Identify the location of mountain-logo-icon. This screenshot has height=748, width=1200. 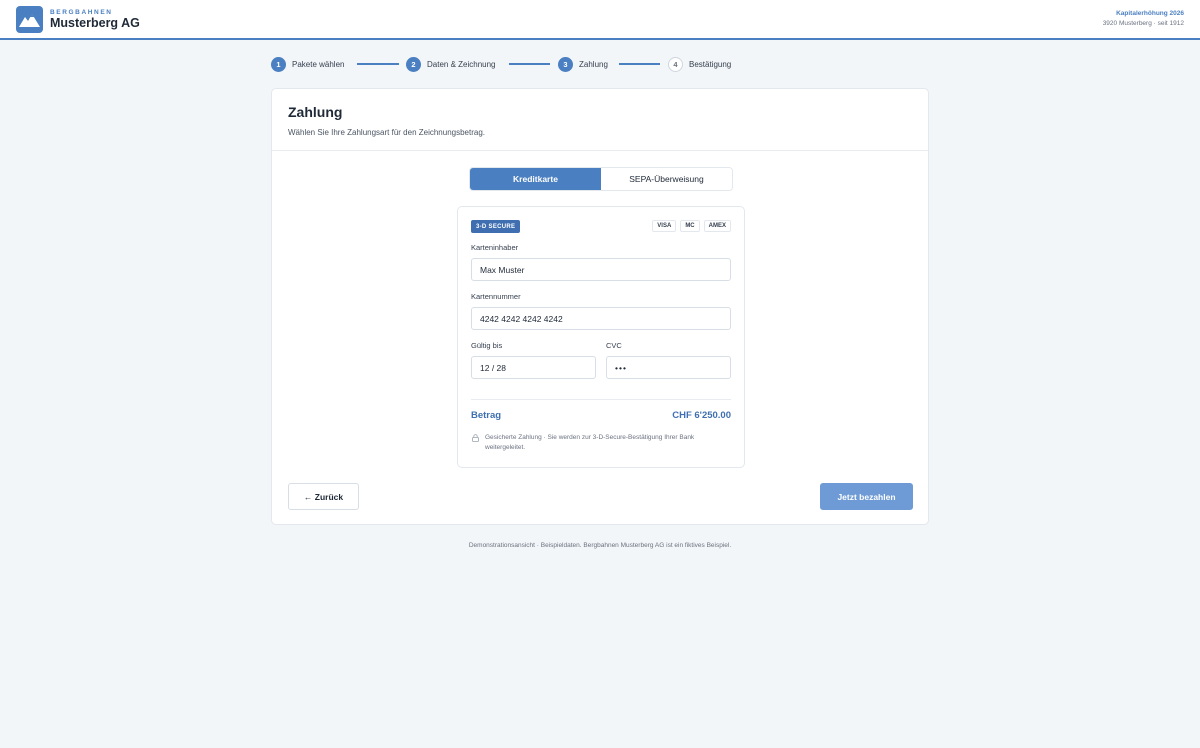
(29, 19).